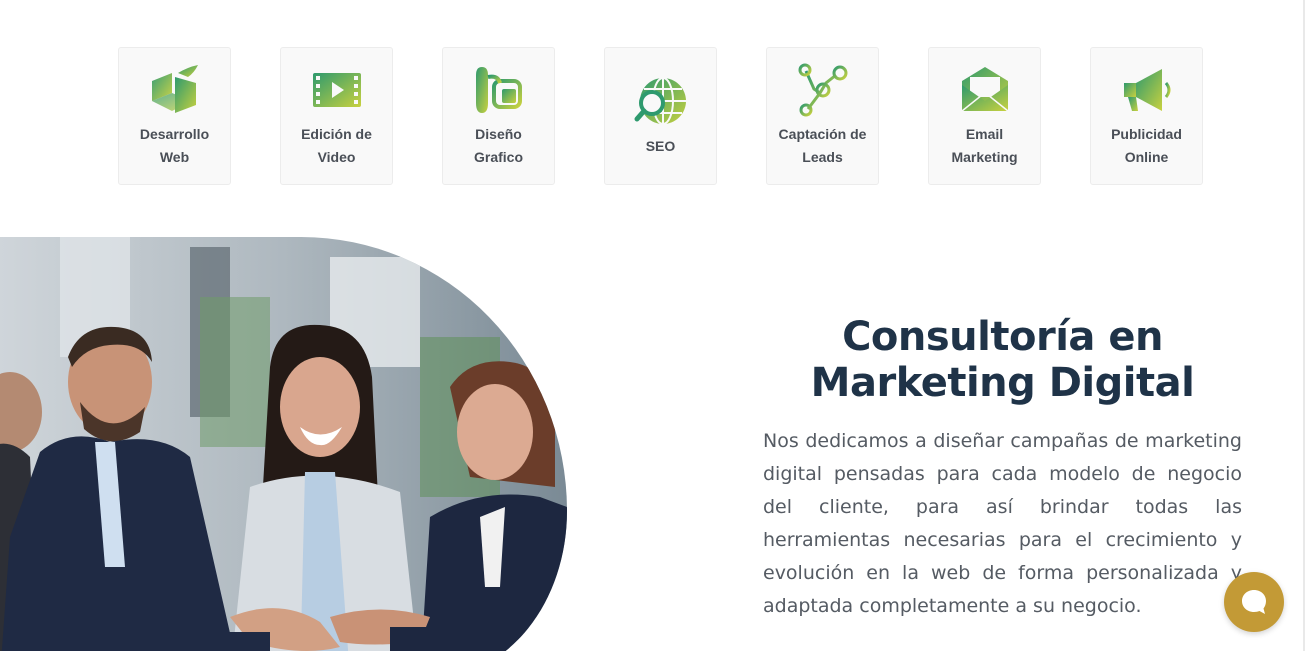  What do you see at coordinates (174, 116) in the screenshot?
I see `service-card-desarrollo-web: Desarrollo Web` at bounding box center [174, 116].